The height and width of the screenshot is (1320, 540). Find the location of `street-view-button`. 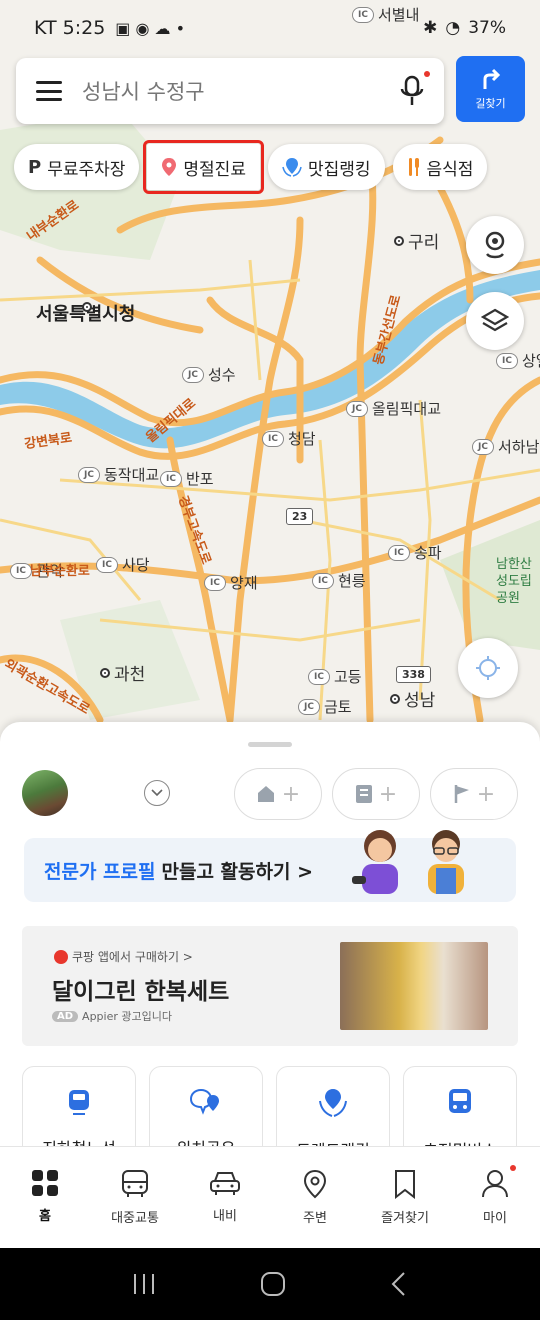

street-view-button is located at coordinates (495, 245).